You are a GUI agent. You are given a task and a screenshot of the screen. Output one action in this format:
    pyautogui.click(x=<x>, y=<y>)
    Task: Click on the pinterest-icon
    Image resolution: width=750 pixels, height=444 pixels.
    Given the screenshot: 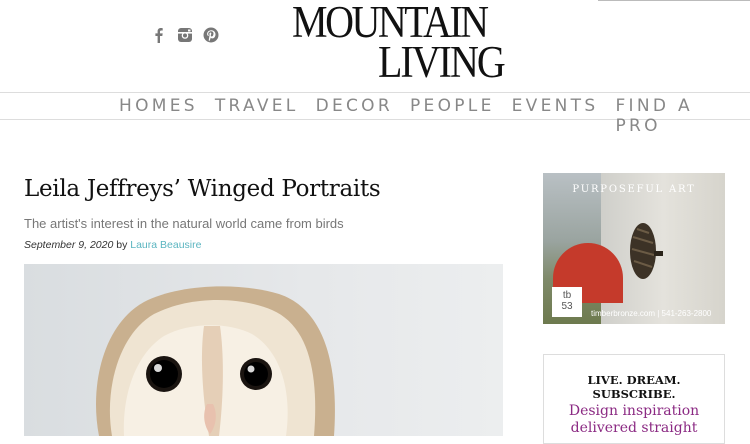 What is the action you would take?
    pyautogui.click(x=211, y=35)
    